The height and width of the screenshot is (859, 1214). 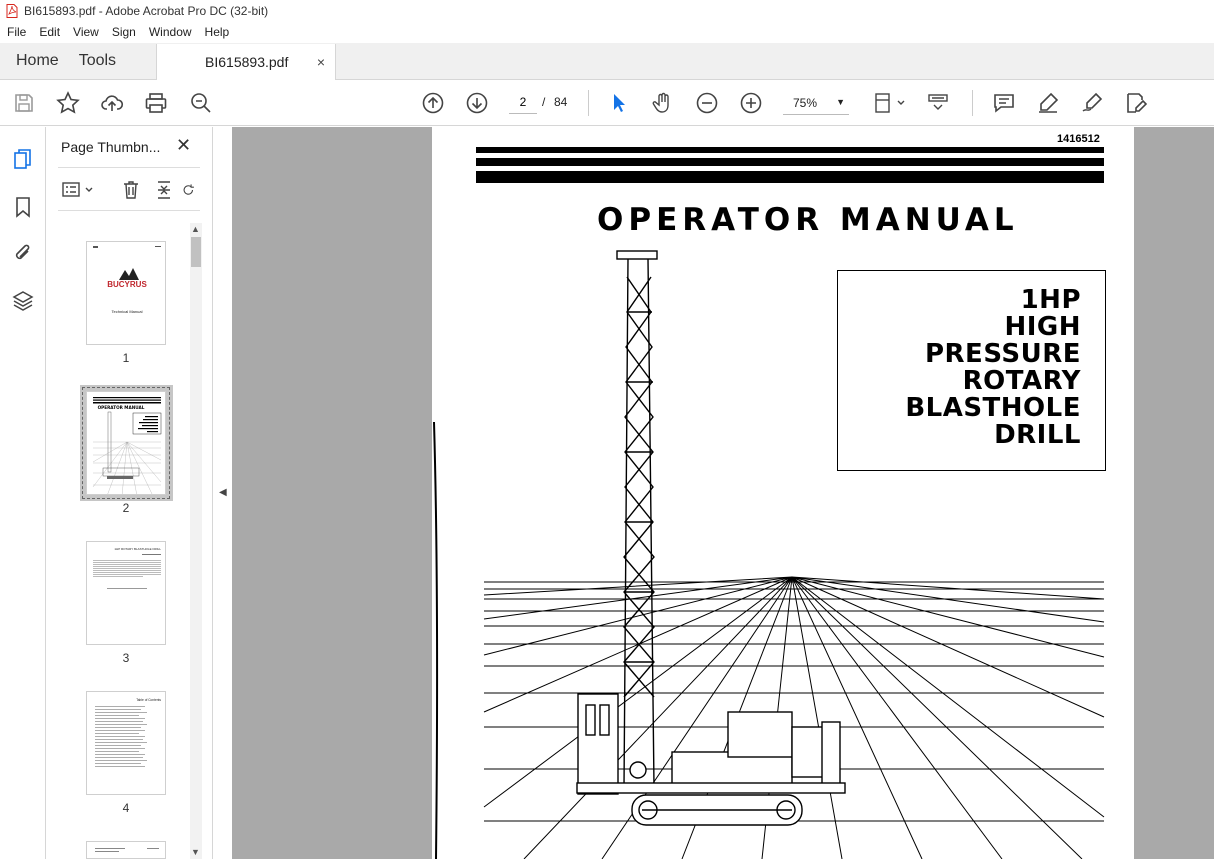 I want to click on scroll-down-arrow-icon: ▼, so click(x=195, y=852).